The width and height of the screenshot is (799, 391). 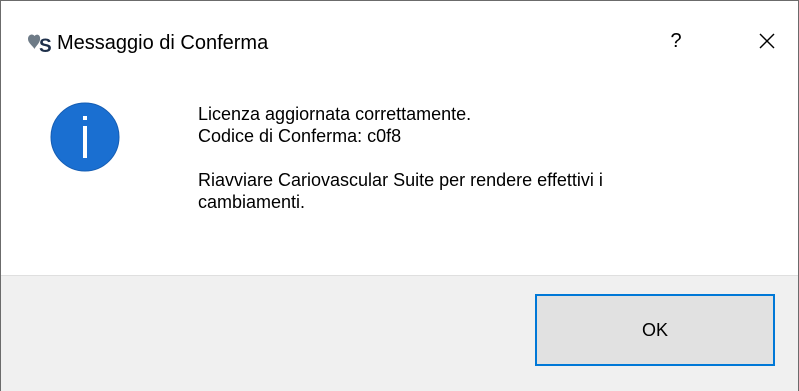 What do you see at coordinates (676, 41) in the screenshot?
I see `help-button: ?` at bounding box center [676, 41].